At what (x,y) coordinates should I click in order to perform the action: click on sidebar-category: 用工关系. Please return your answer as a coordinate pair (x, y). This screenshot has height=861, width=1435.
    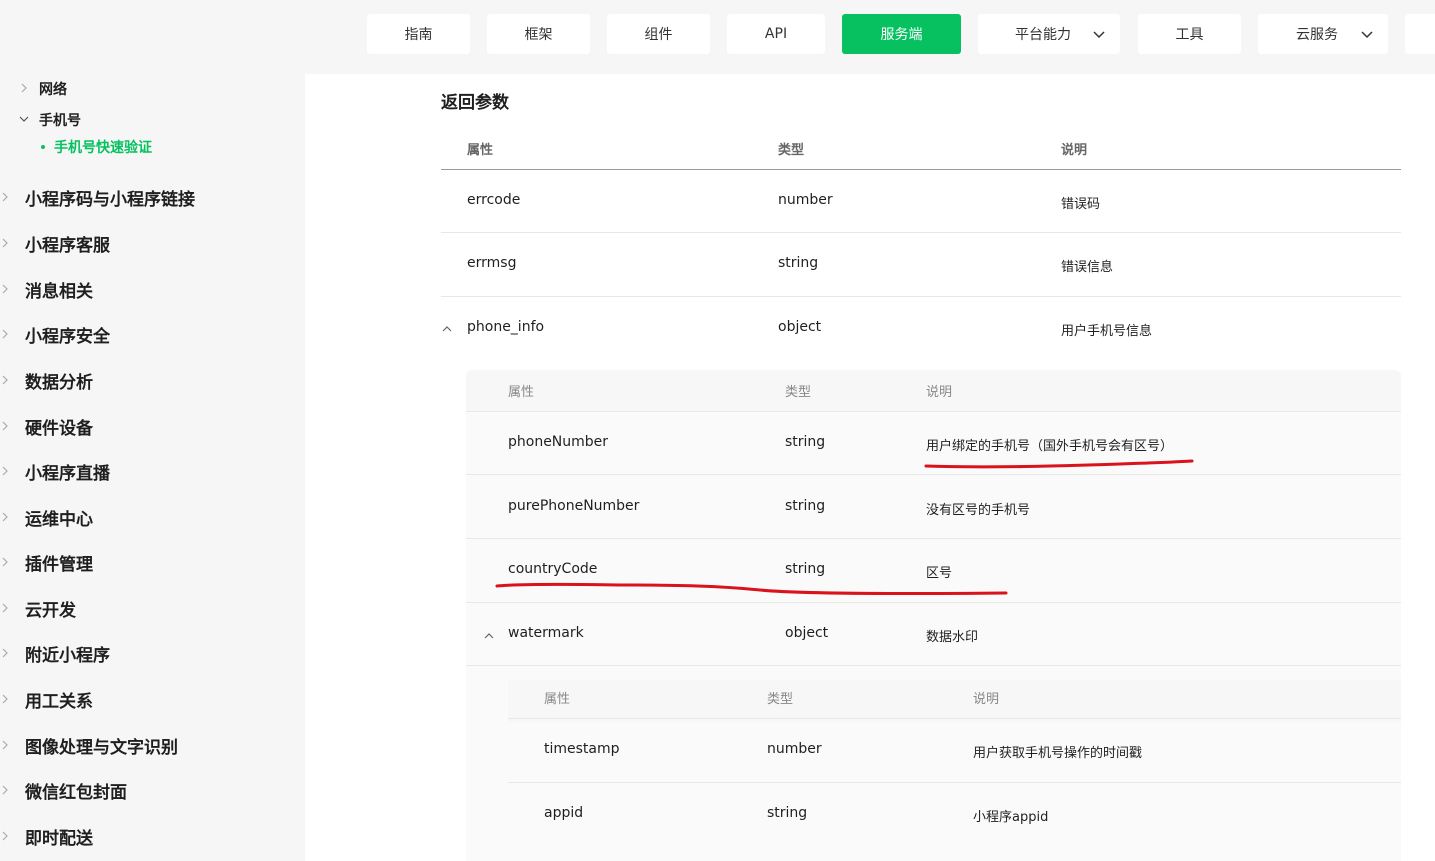
    Looking at the image, I should click on (152, 699).